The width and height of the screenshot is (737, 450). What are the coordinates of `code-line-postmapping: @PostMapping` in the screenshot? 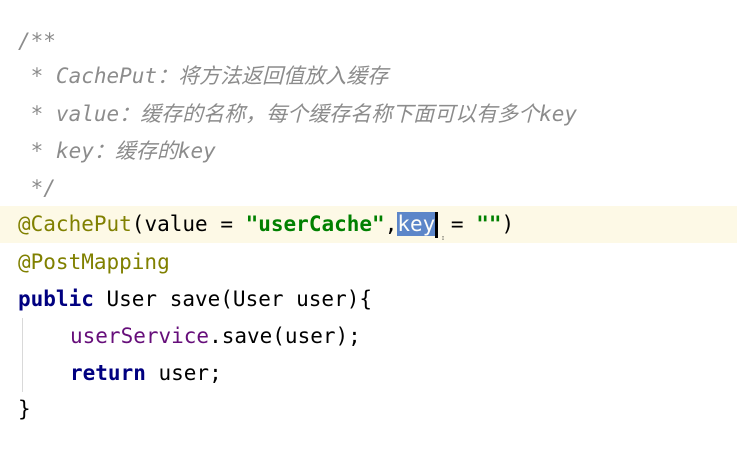 It's located at (368, 262).